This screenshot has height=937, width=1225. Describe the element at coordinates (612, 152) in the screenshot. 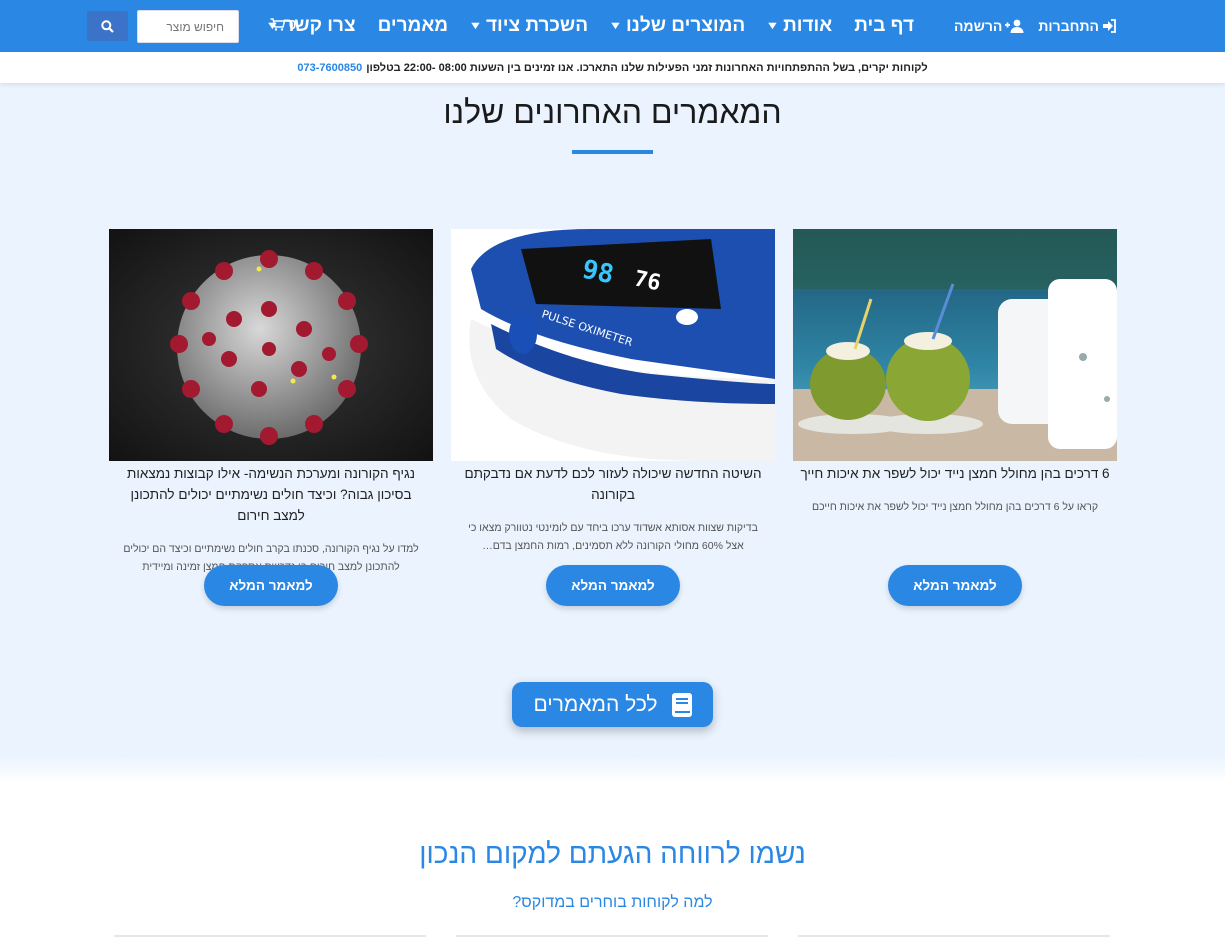

I see `title-underline` at that location.